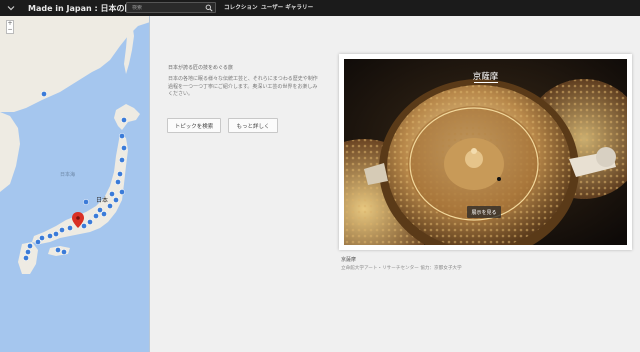 This screenshot has height=352, width=640. Describe the element at coordinates (486, 82) in the screenshot. I see `title-underline` at that location.